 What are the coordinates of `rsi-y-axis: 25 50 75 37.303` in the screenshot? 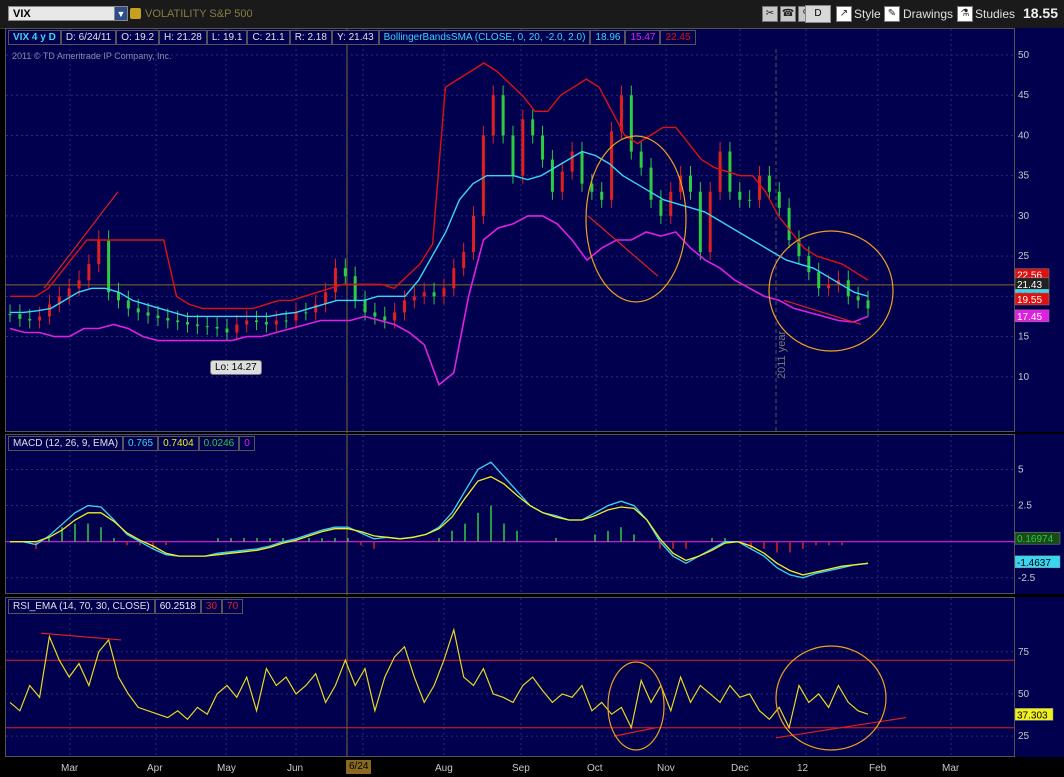 It's located at (1039, 677).